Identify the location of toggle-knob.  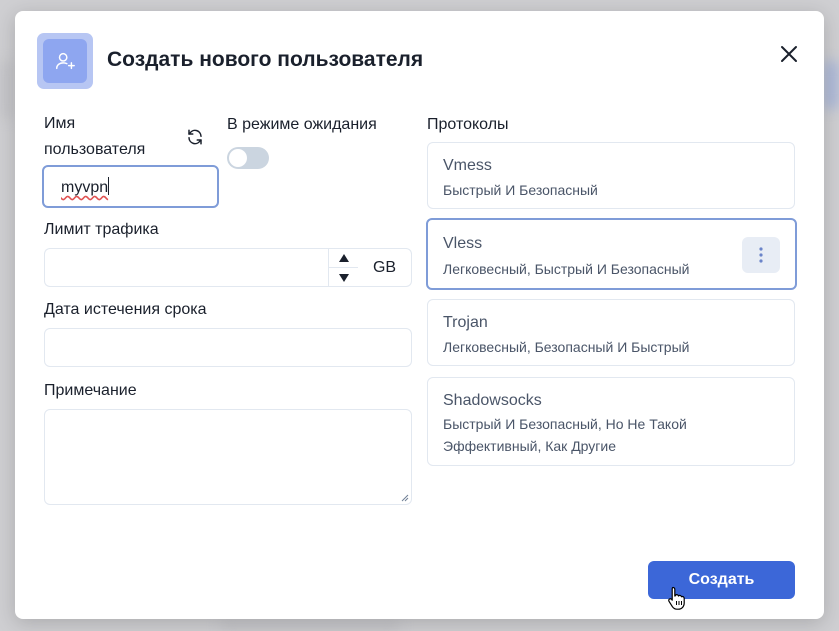
(238, 158).